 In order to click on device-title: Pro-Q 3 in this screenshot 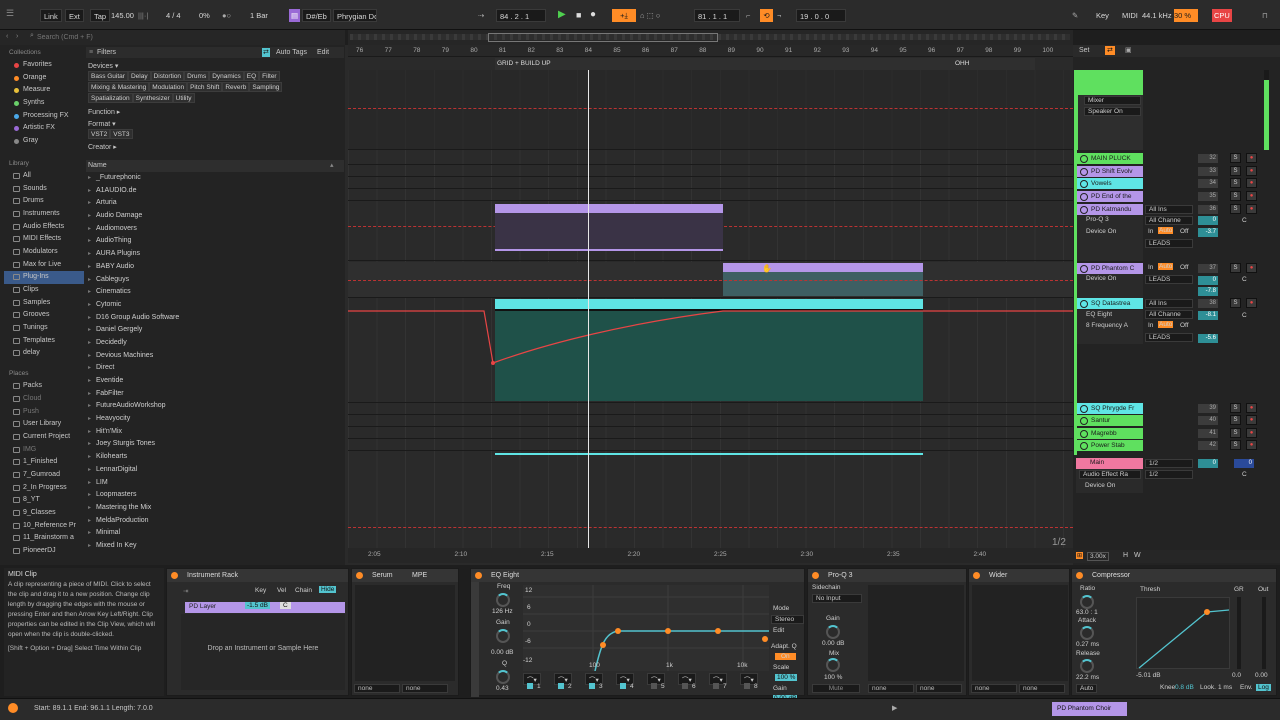, I will do `click(887, 575)`.